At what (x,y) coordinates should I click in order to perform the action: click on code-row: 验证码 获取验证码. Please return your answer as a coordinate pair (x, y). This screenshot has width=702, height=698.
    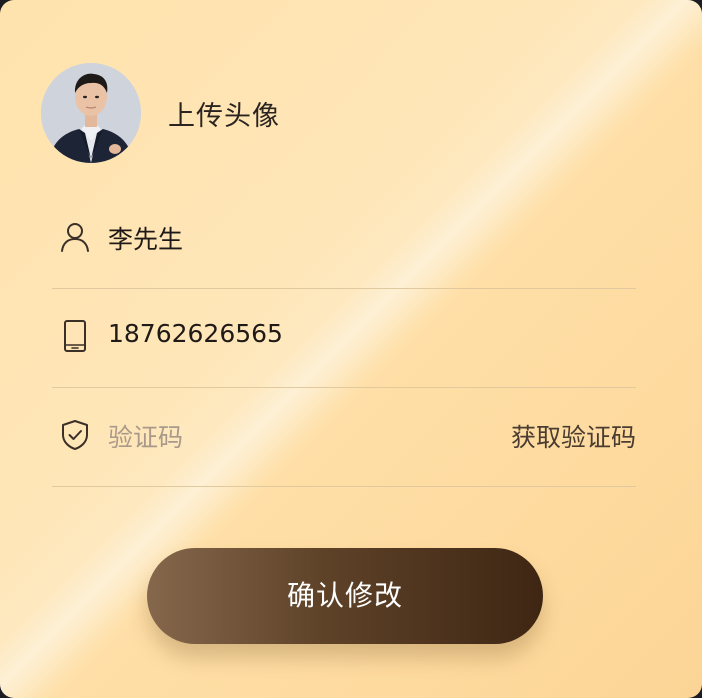
    Looking at the image, I should click on (344, 437).